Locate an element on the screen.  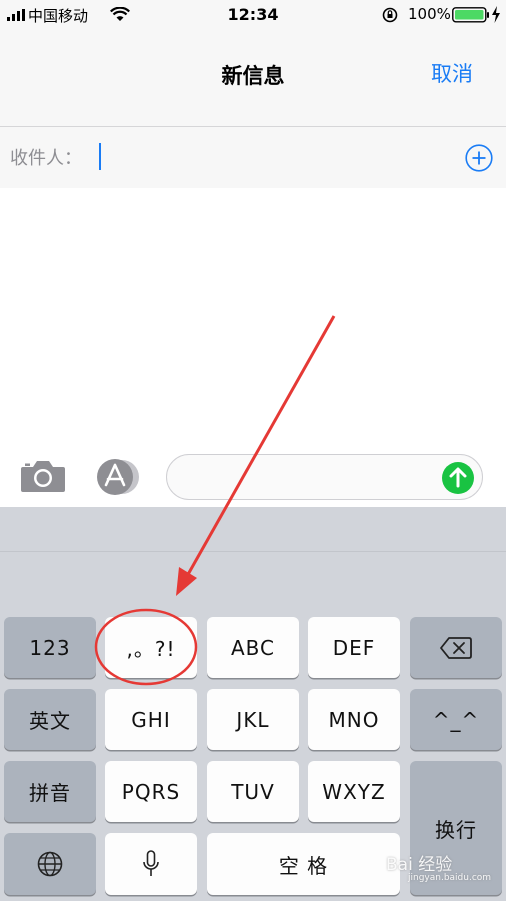
watermark: Bai 经验 jingyan.baidu.com is located at coordinates (439, 869).